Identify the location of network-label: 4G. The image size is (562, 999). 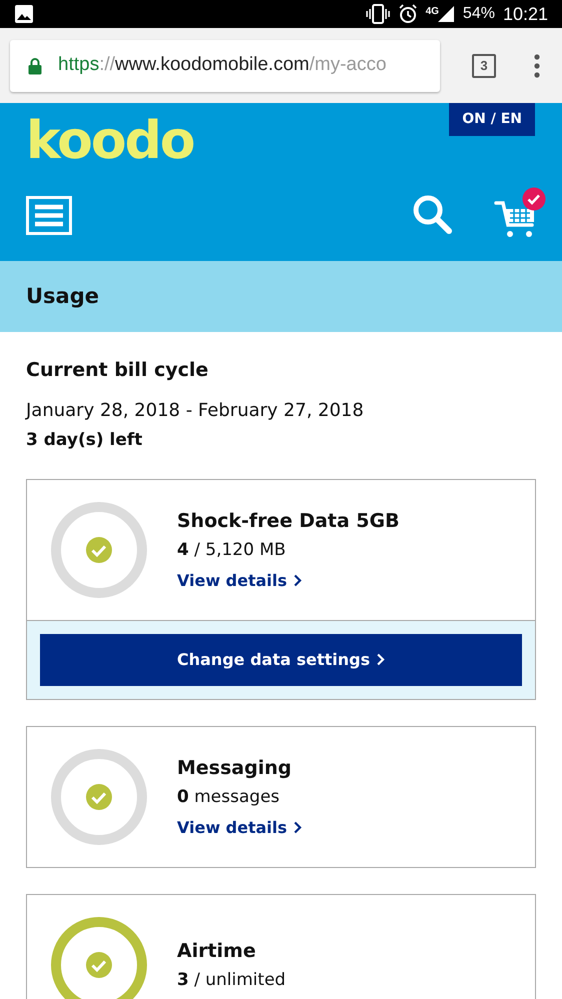
(432, 11).